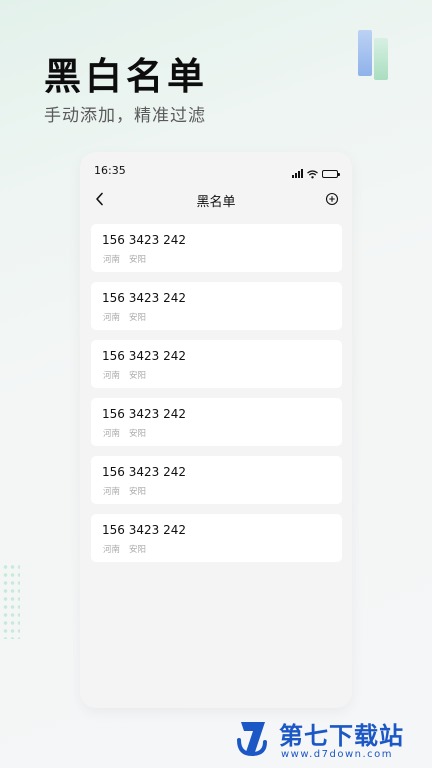 The width and height of the screenshot is (432, 768). I want to click on status-bar: 16:35, so click(216, 169).